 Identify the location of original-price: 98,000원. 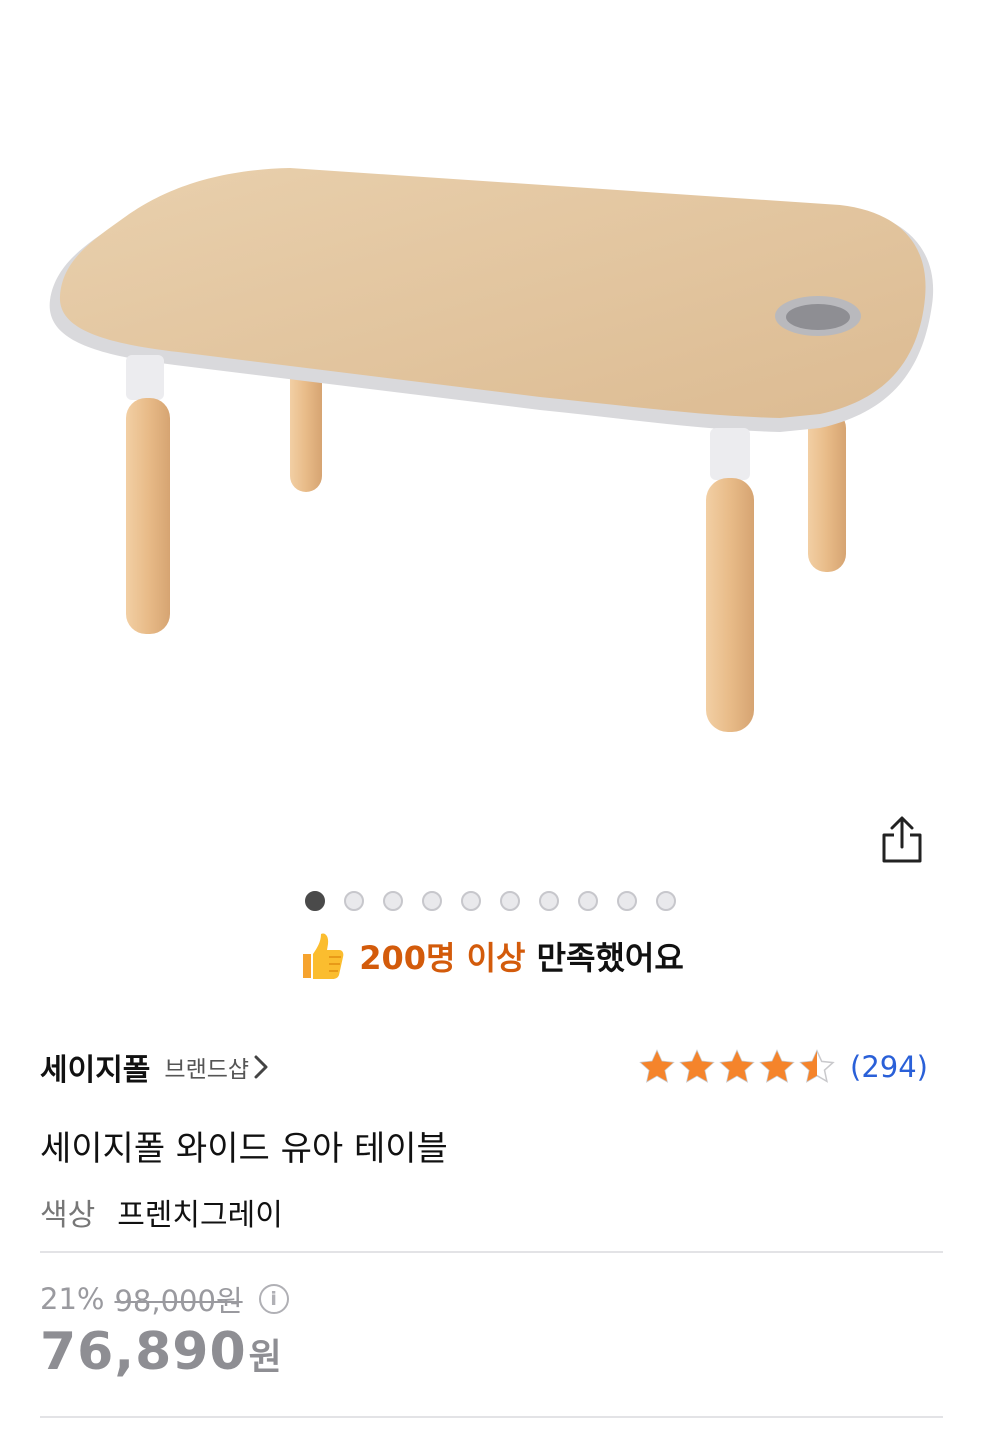
(178, 1301).